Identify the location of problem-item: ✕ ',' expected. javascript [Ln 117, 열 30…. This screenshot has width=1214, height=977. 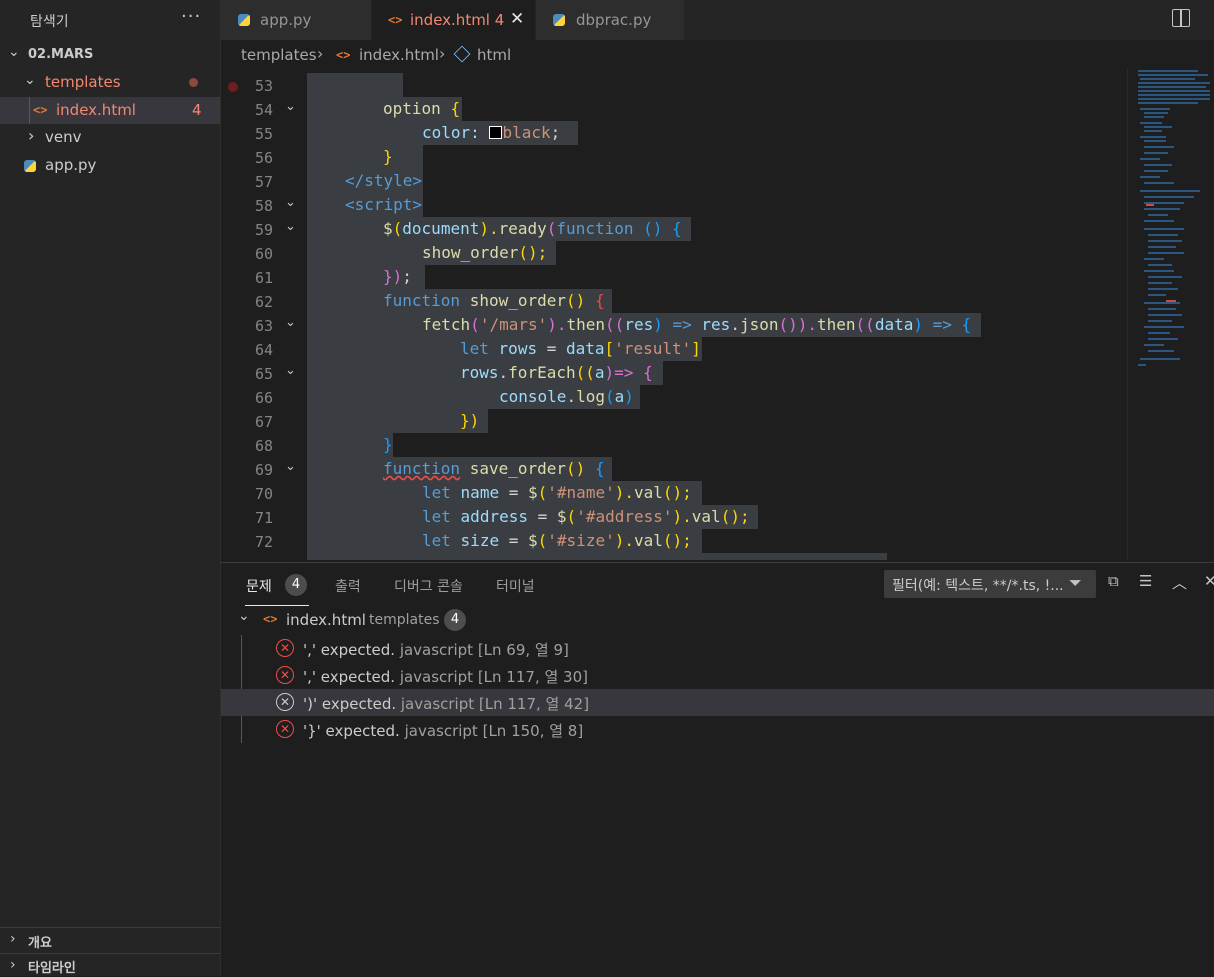
(717, 675).